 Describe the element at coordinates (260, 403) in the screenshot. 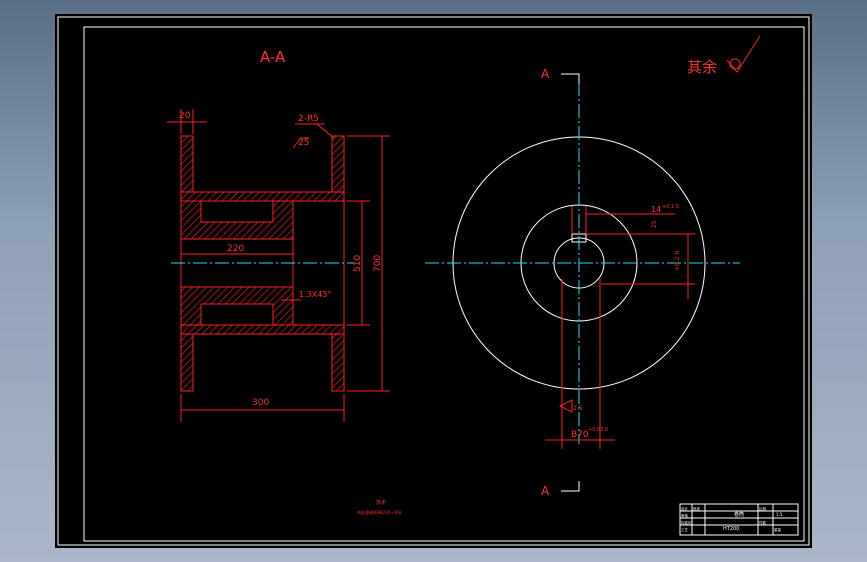

I see `dim-overall-width: 300` at that location.